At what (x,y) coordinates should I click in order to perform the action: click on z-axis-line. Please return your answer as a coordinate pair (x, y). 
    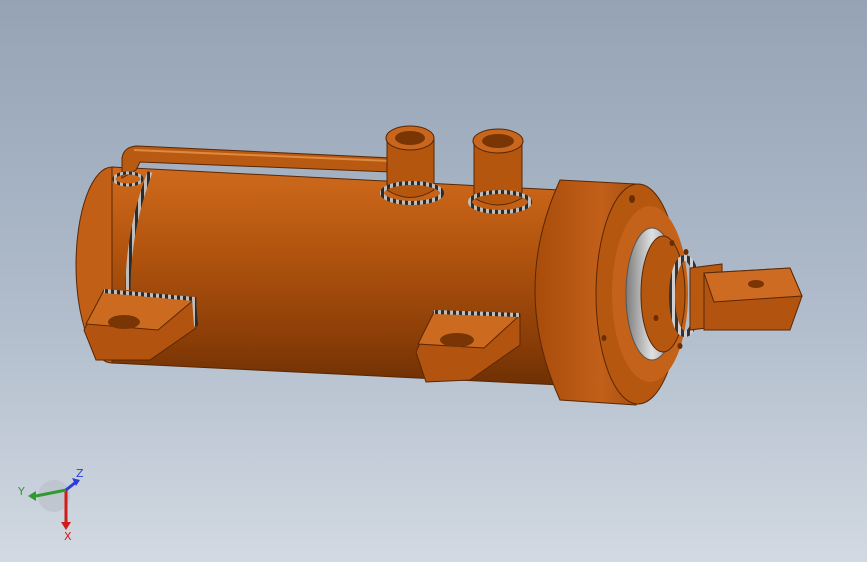
    Looking at the image, I should click on (71, 486).